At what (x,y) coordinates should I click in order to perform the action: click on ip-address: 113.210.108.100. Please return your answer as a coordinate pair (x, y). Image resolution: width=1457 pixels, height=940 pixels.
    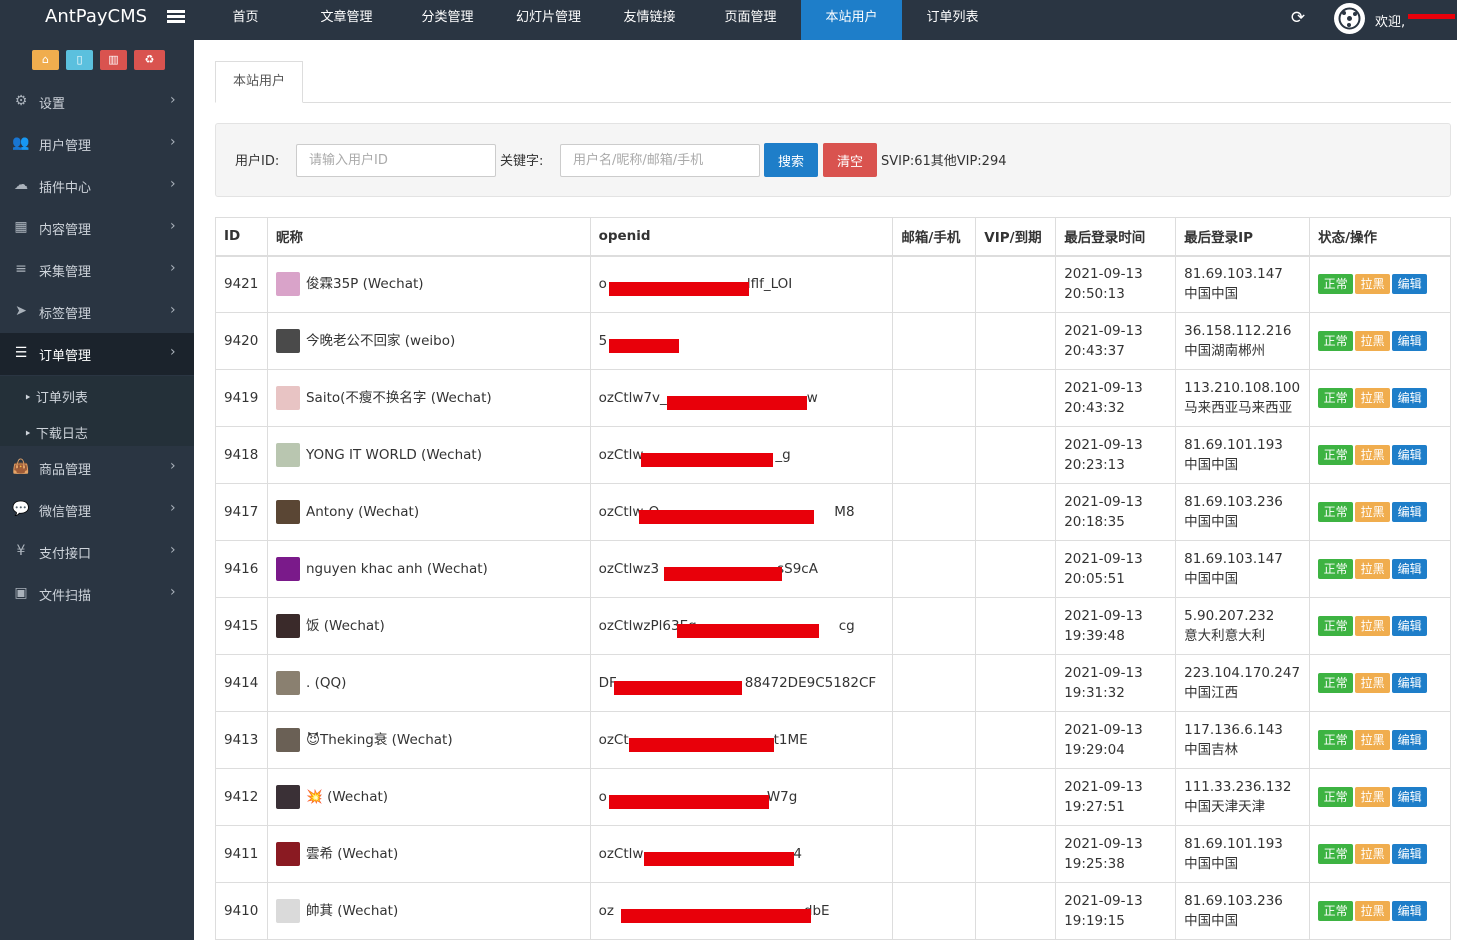
    Looking at the image, I should click on (1242, 388).